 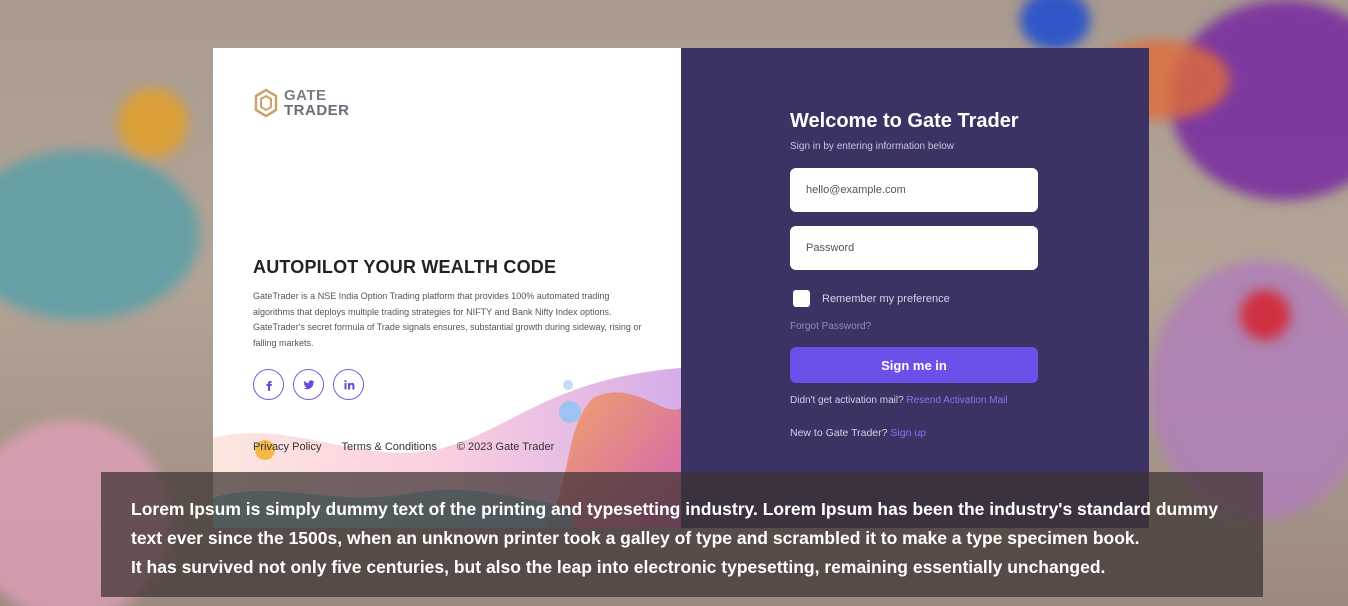 I want to click on signup-link: Sign up, so click(x=908, y=433).